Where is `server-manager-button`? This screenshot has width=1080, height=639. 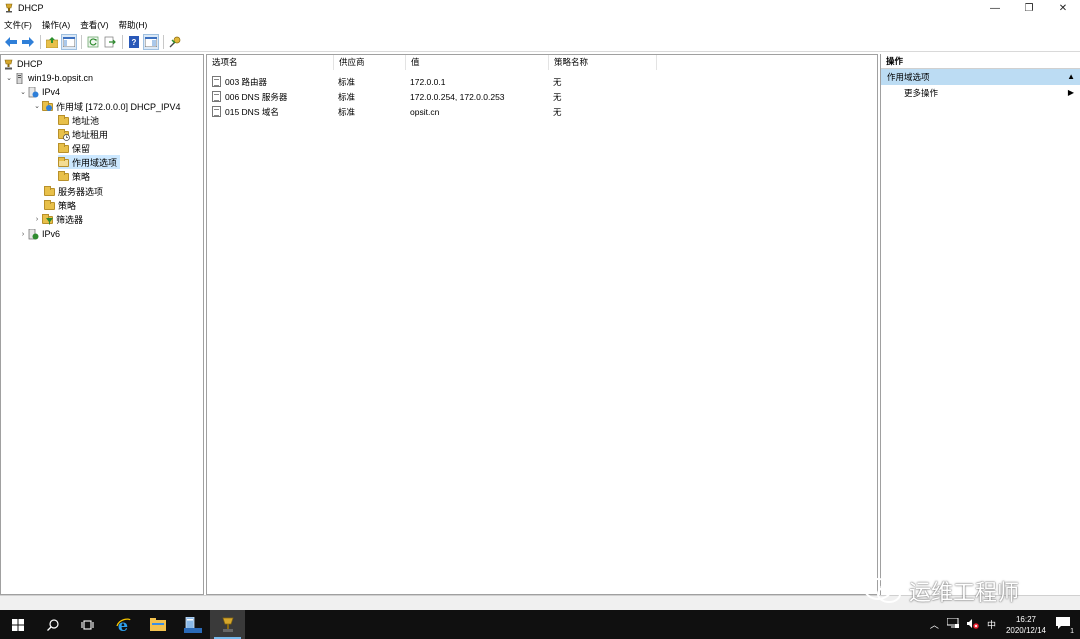
server-manager-button is located at coordinates (192, 624).